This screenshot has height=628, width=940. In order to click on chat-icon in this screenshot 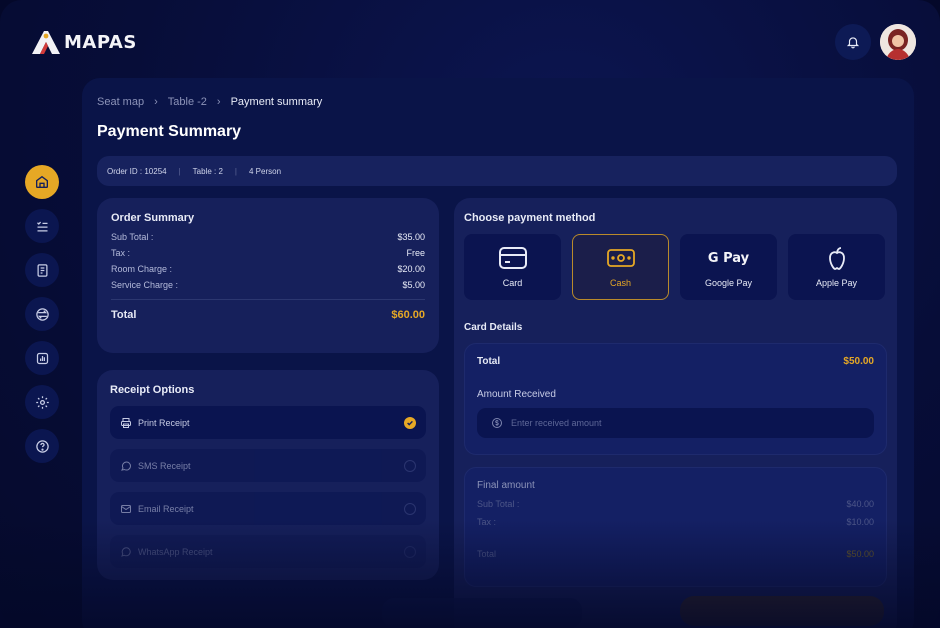, I will do `click(126, 466)`.